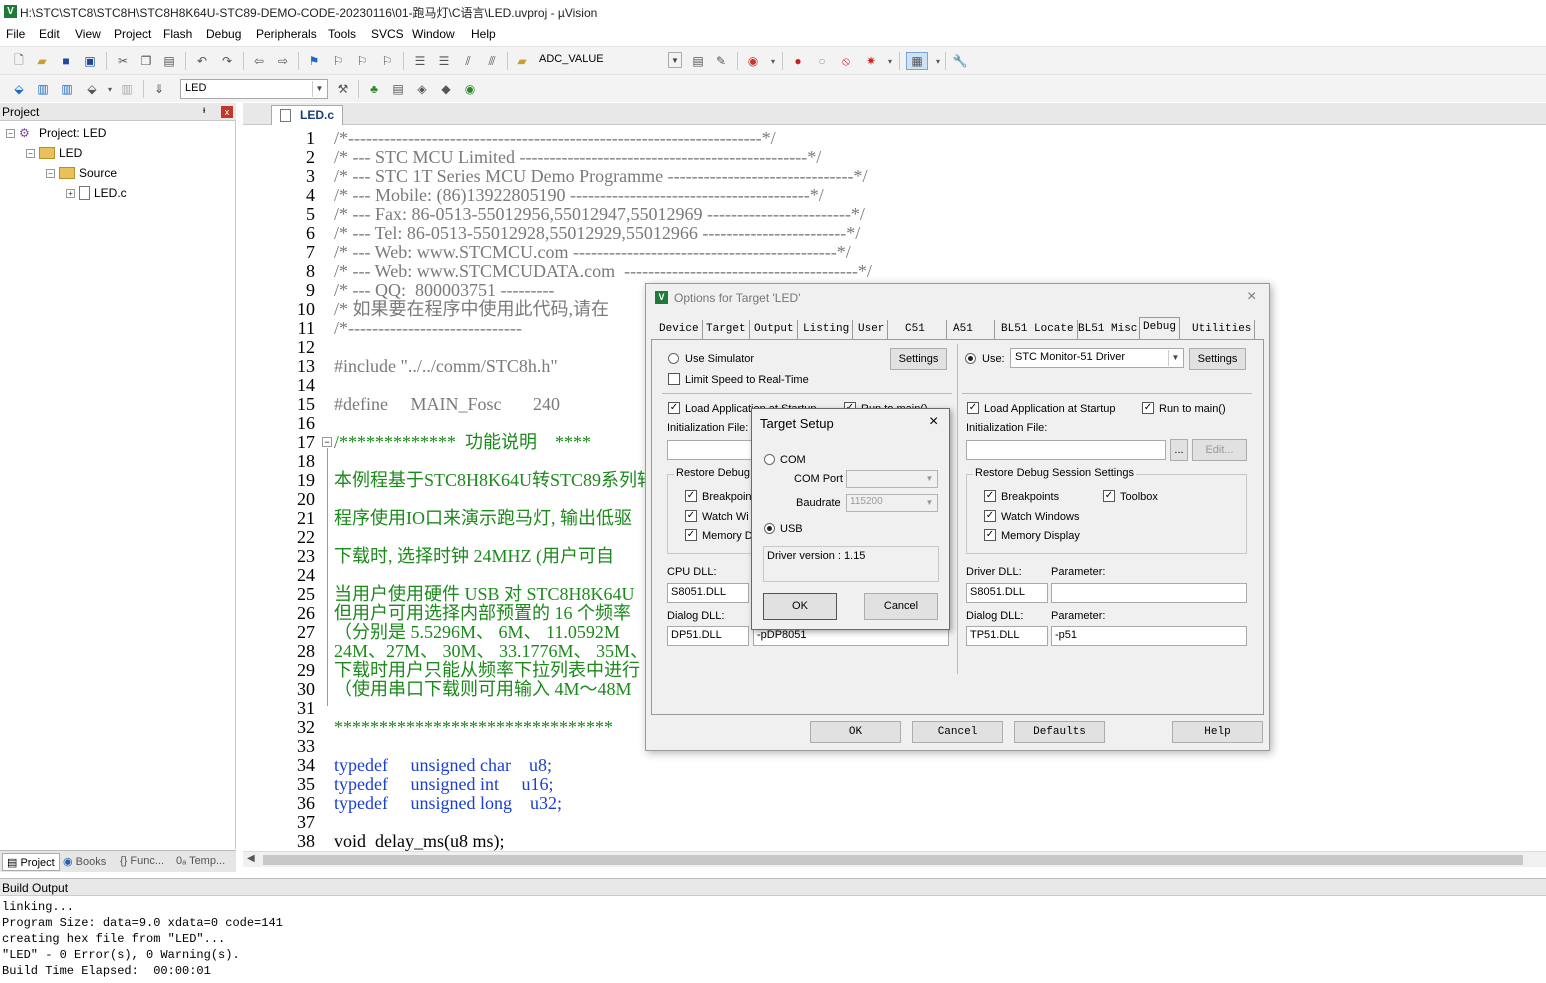 Image resolution: width=1546 pixels, height=983 pixels. What do you see at coordinates (753, 61) in the screenshot?
I see `debug-session-icon: ◉` at bounding box center [753, 61].